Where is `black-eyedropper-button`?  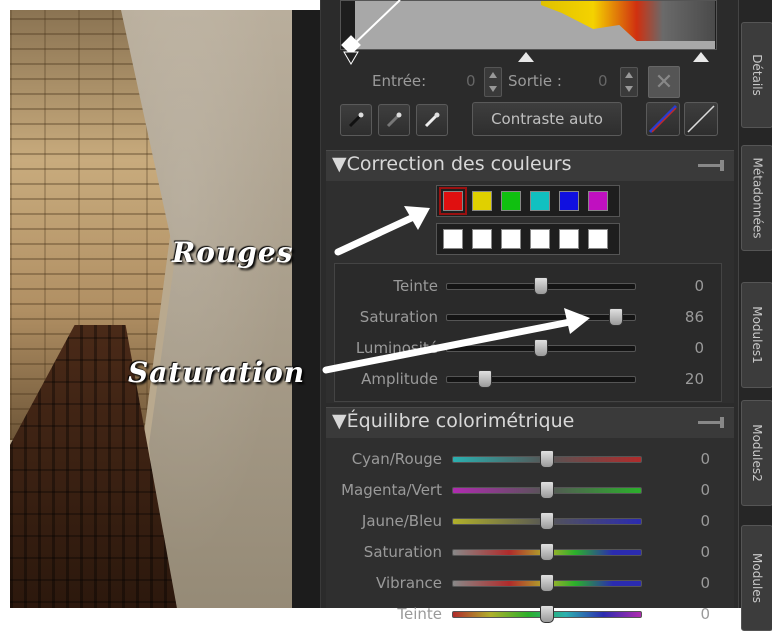 black-eyedropper-button is located at coordinates (356, 120).